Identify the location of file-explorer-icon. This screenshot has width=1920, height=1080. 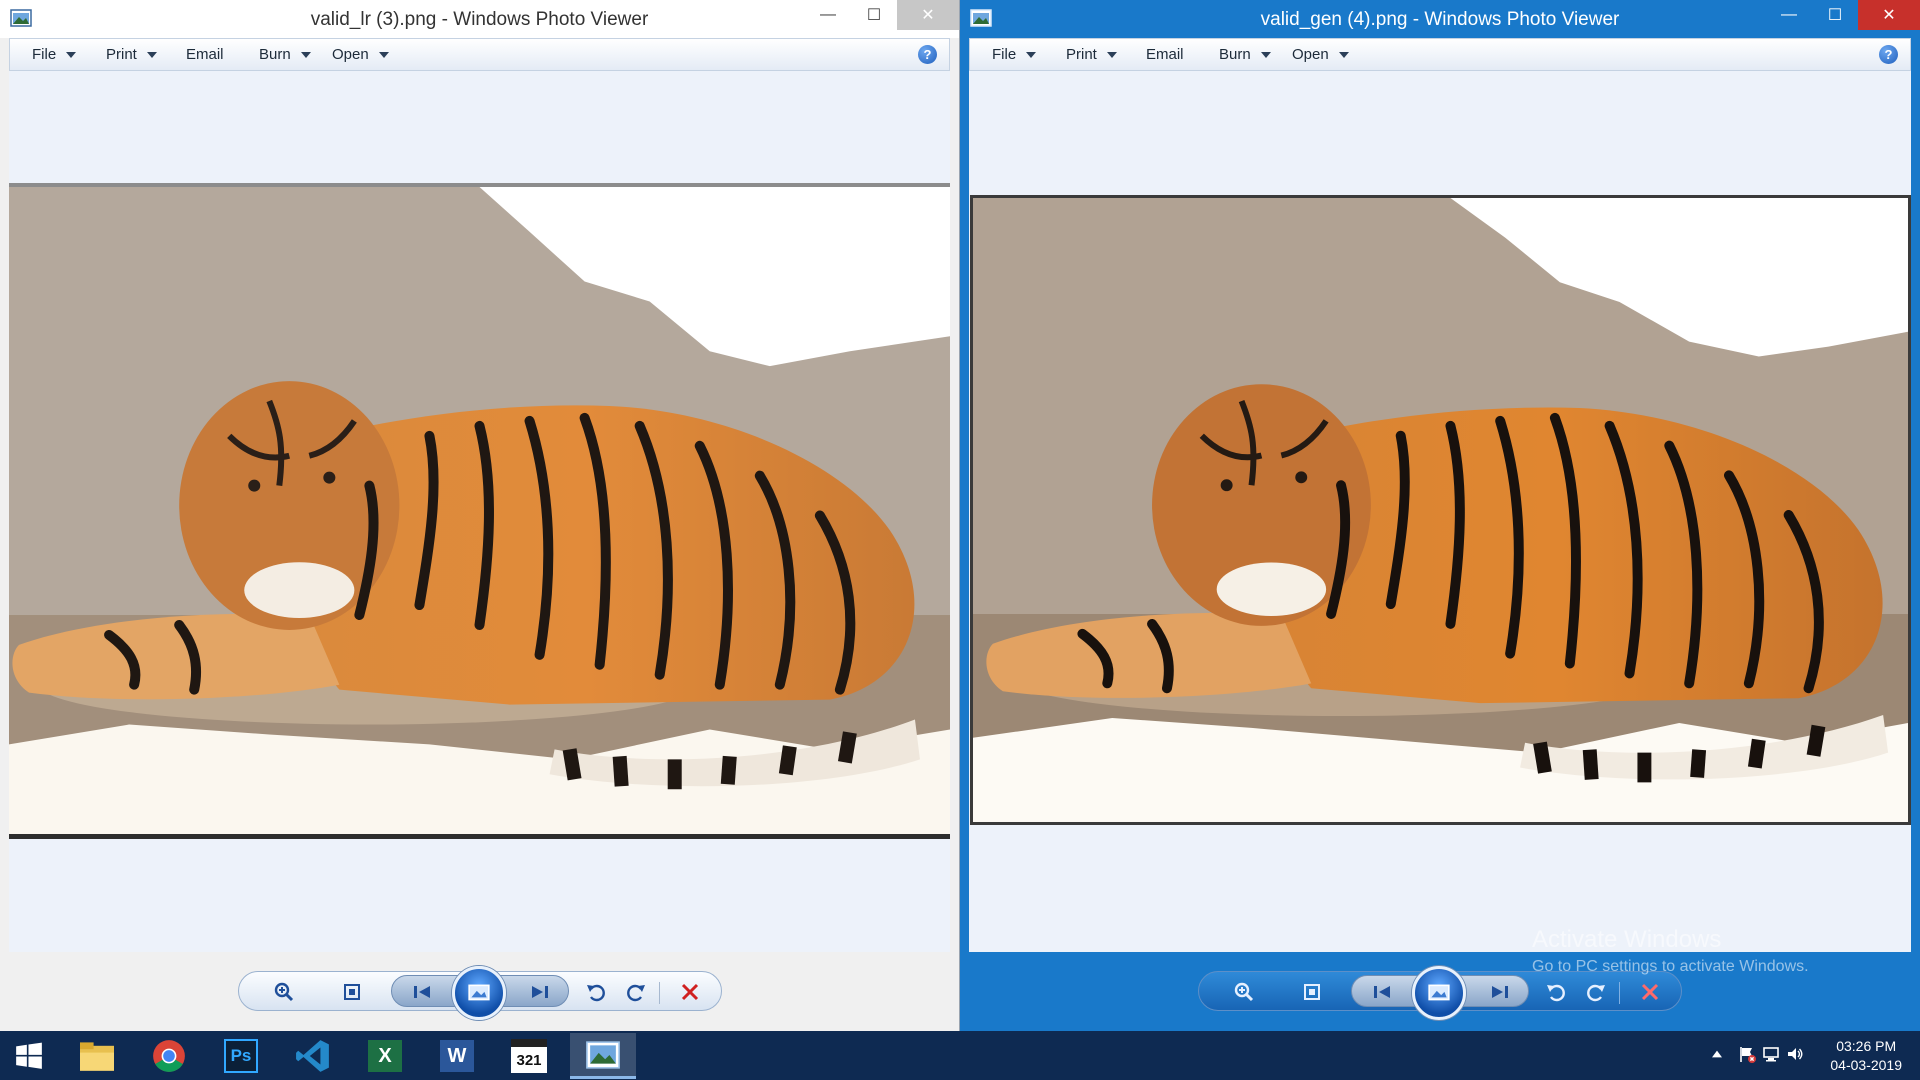
(97, 1056).